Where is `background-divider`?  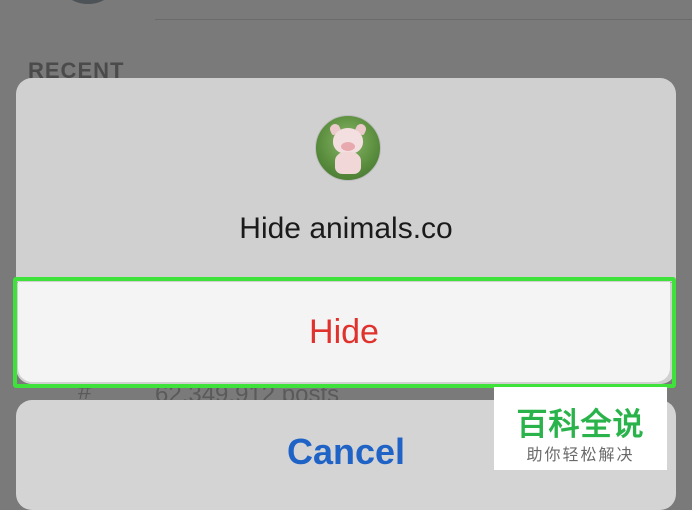 background-divider is located at coordinates (423, 19).